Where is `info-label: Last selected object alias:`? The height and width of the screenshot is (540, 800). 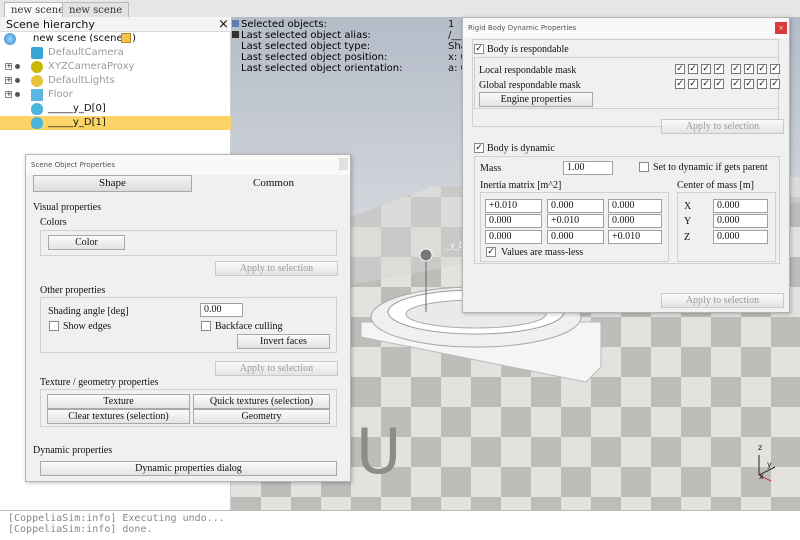
info-label: Last selected object alias: is located at coordinates (306, 35).